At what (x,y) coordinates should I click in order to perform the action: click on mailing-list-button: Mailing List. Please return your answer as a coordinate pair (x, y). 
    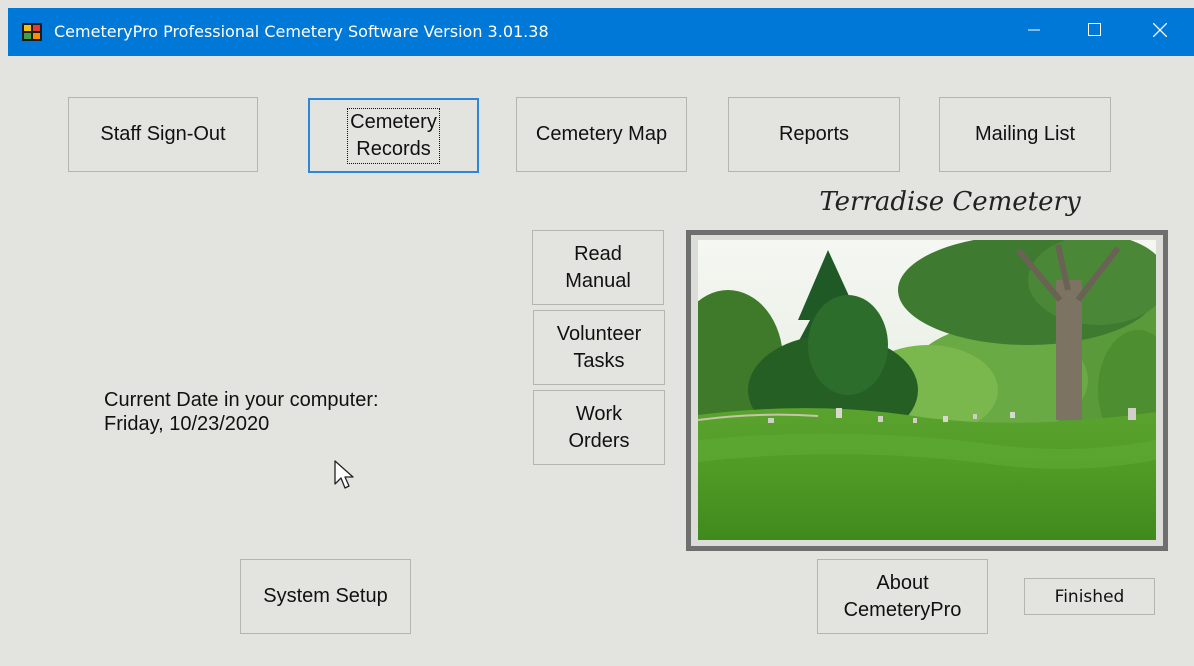
    Looking at the image, I should click on (1025, 134).